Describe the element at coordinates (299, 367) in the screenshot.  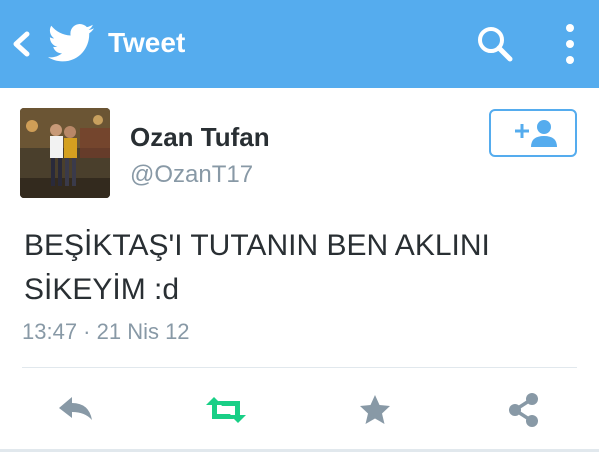
I see `divider` at that location.